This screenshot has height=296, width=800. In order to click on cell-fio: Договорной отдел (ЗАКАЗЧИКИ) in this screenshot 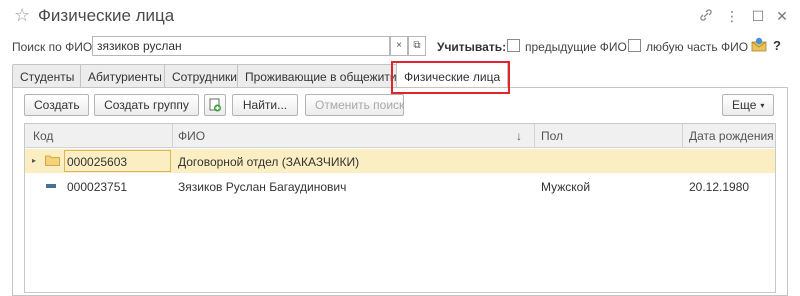, I will do `click(269, 162)`.